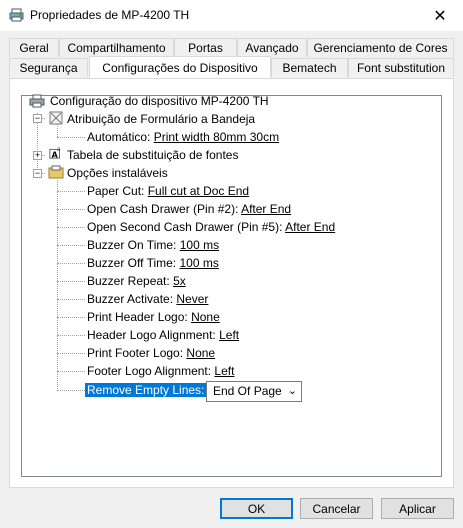 Image resolution: width=463 pixels, height=528 pixels. I want to click on close-button: ✕, so click(440, 15).